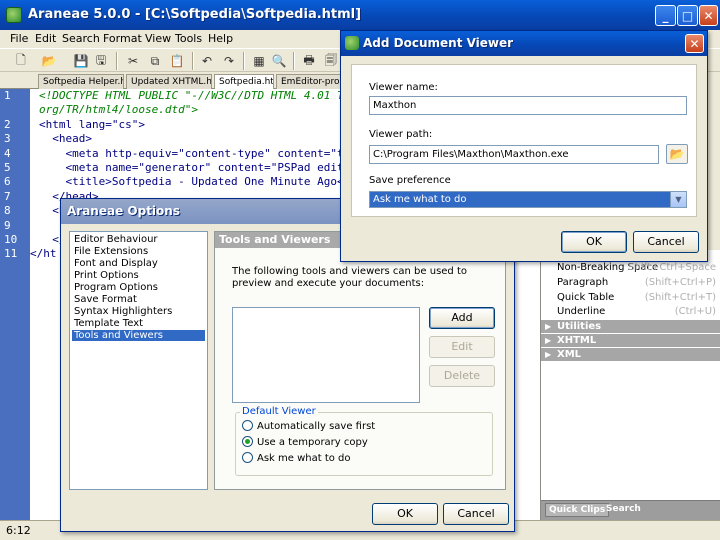 The image size is (720, 540). Describe the element at coordinates (331, 61) in the screenshot. I see `preview-icon: 🗐` at that location.